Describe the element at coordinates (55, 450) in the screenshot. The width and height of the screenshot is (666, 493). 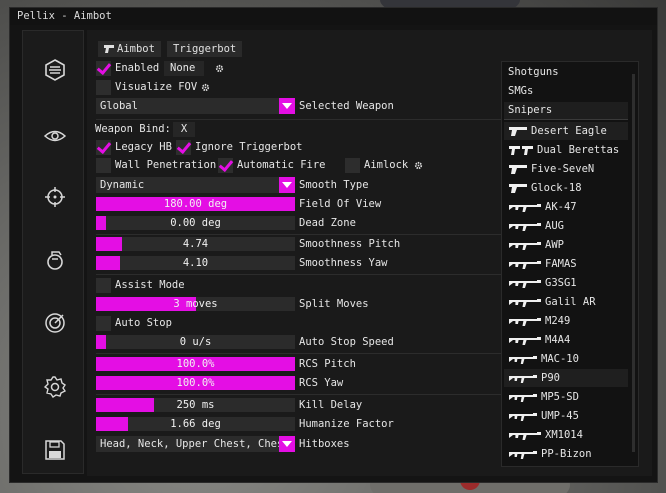
I see `save-icon` at that location.